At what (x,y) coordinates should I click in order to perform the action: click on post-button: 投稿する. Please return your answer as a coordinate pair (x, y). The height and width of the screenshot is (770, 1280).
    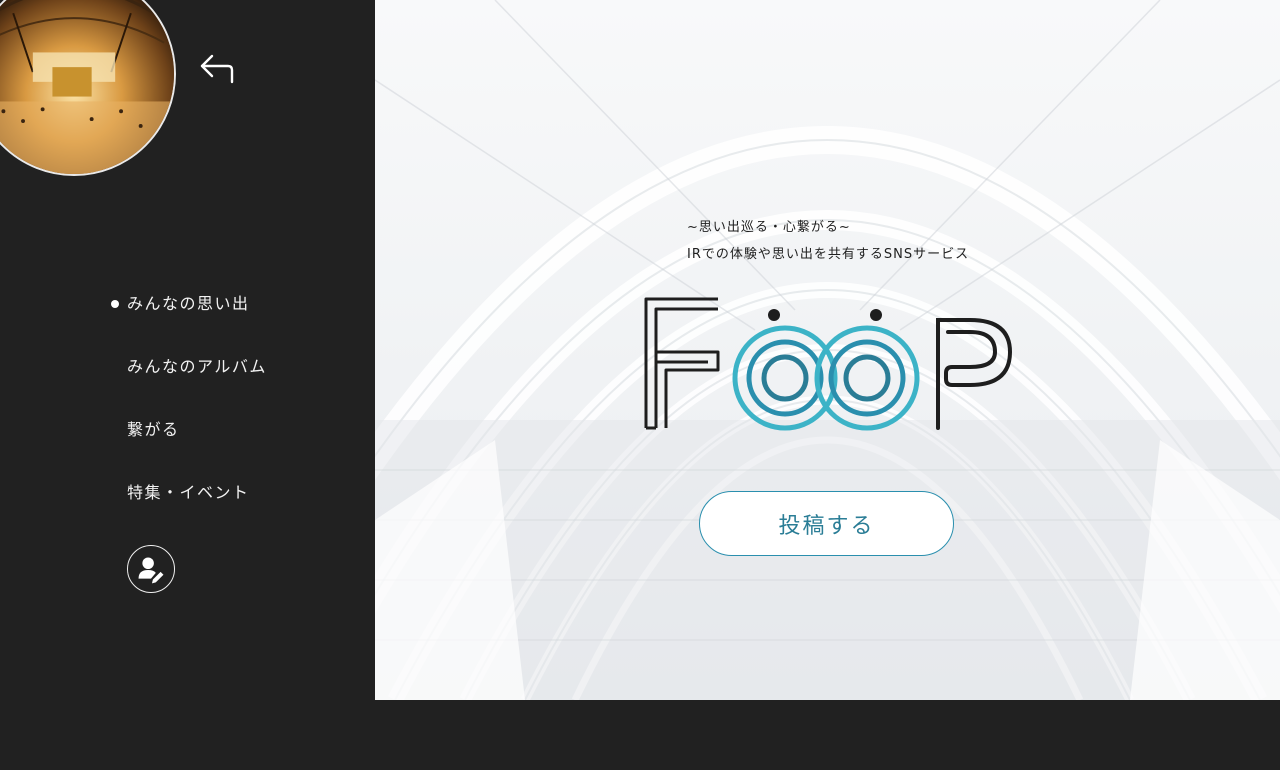
    Looking at the image, I should click on (826, 523).